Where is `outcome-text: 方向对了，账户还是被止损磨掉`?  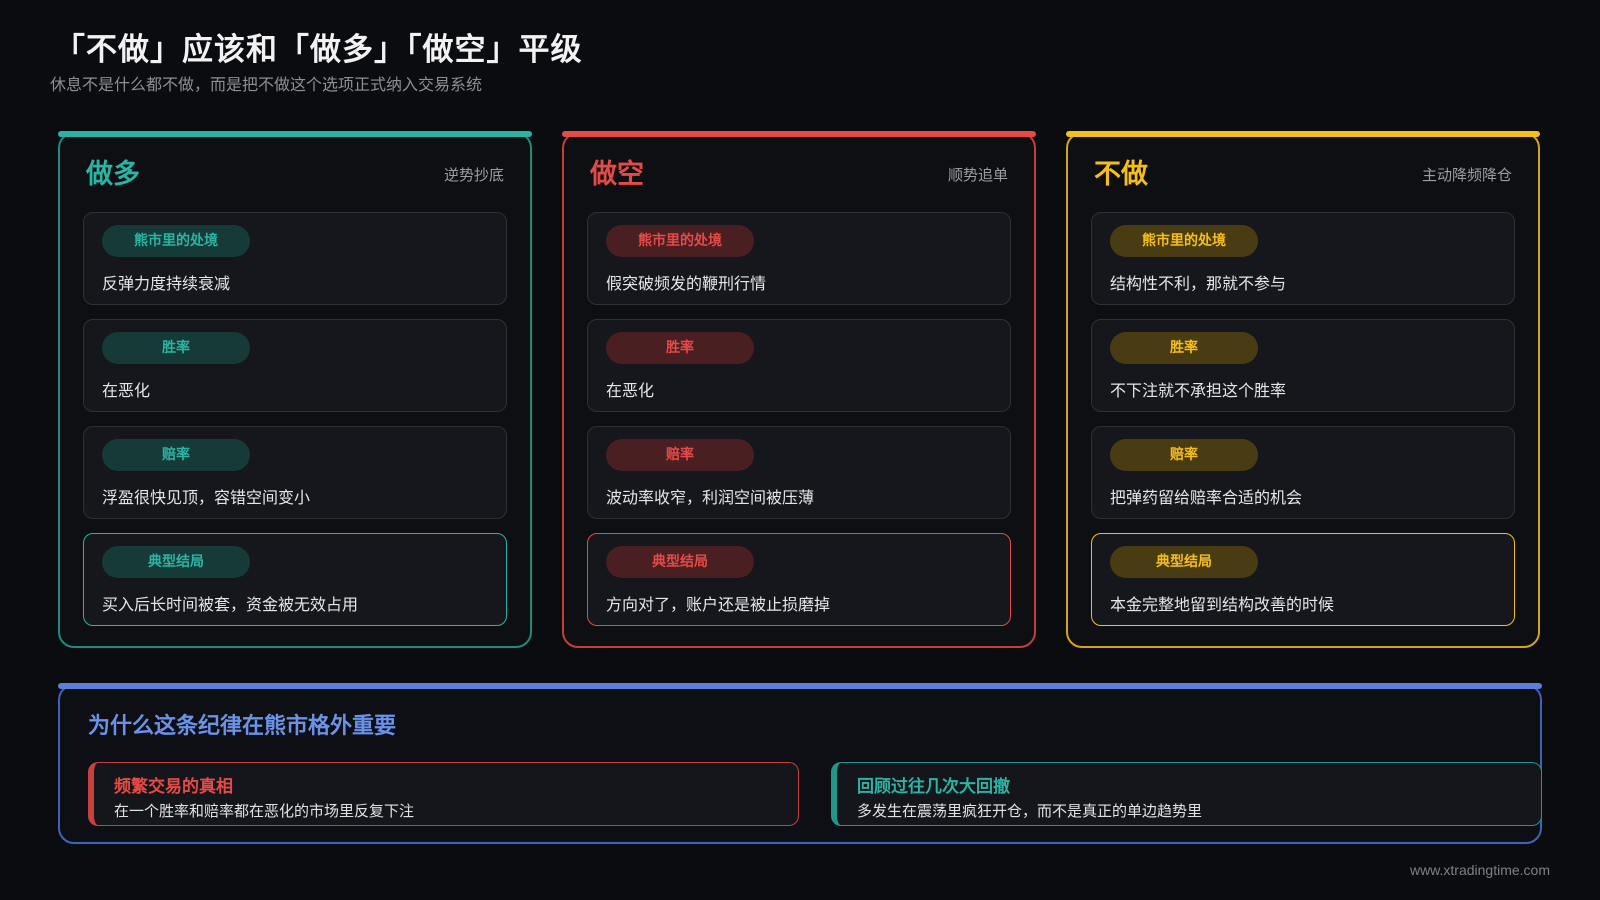
outcome-text: 方向对了，账户还是被止损磨掉 is located at coordinates (718, 604).